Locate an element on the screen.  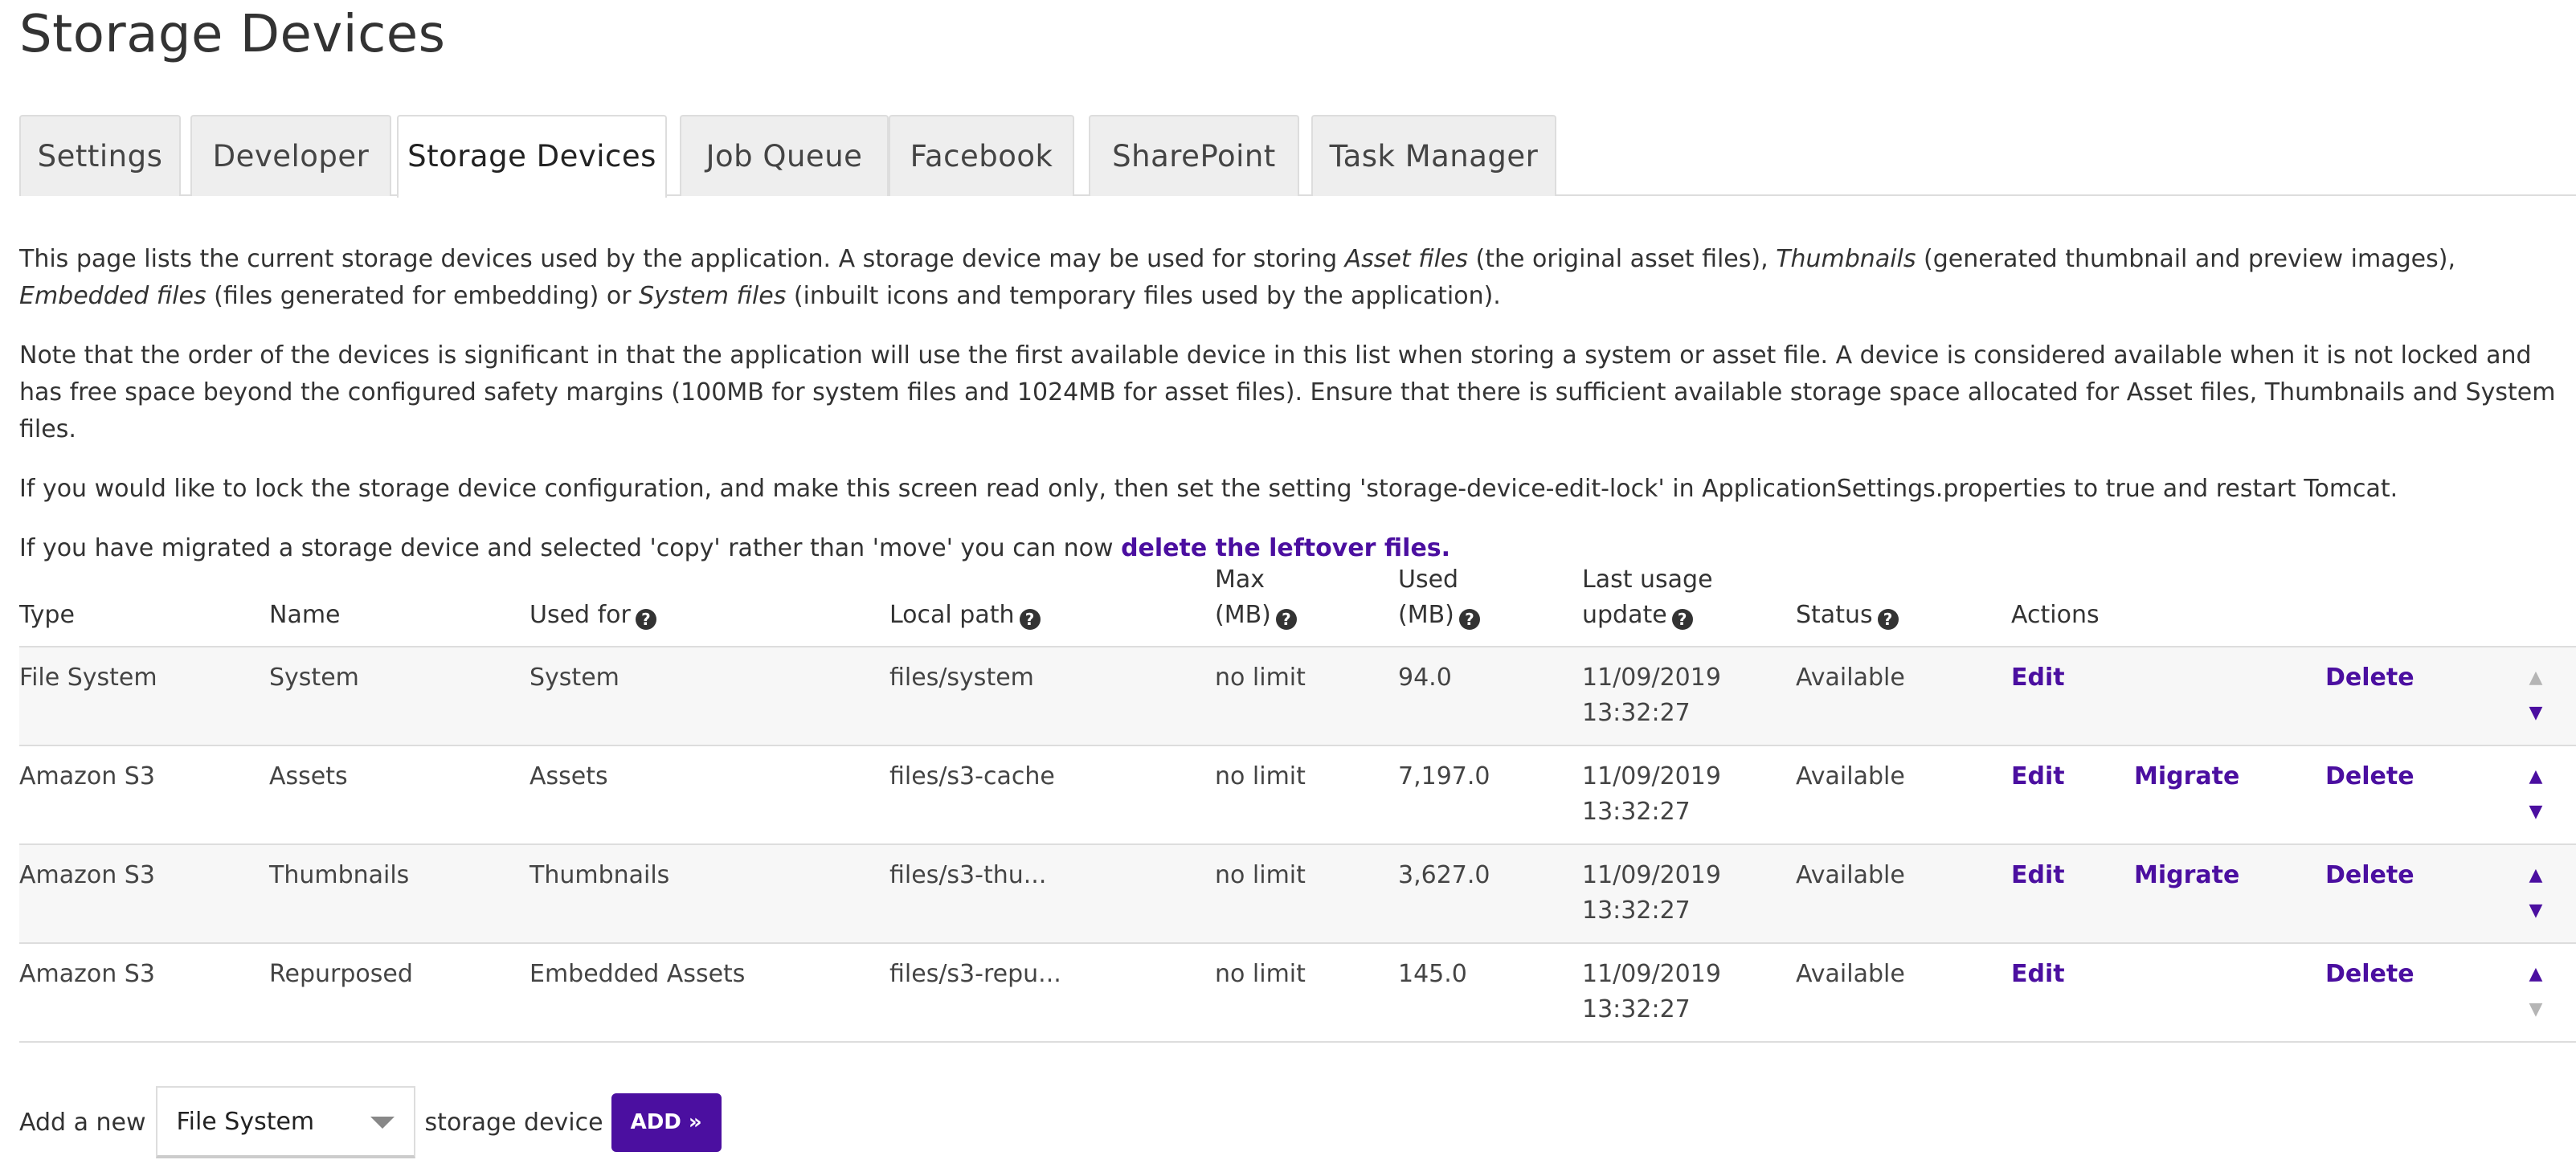
add-device-button: ADD » is located at coordinates (666, 1122).